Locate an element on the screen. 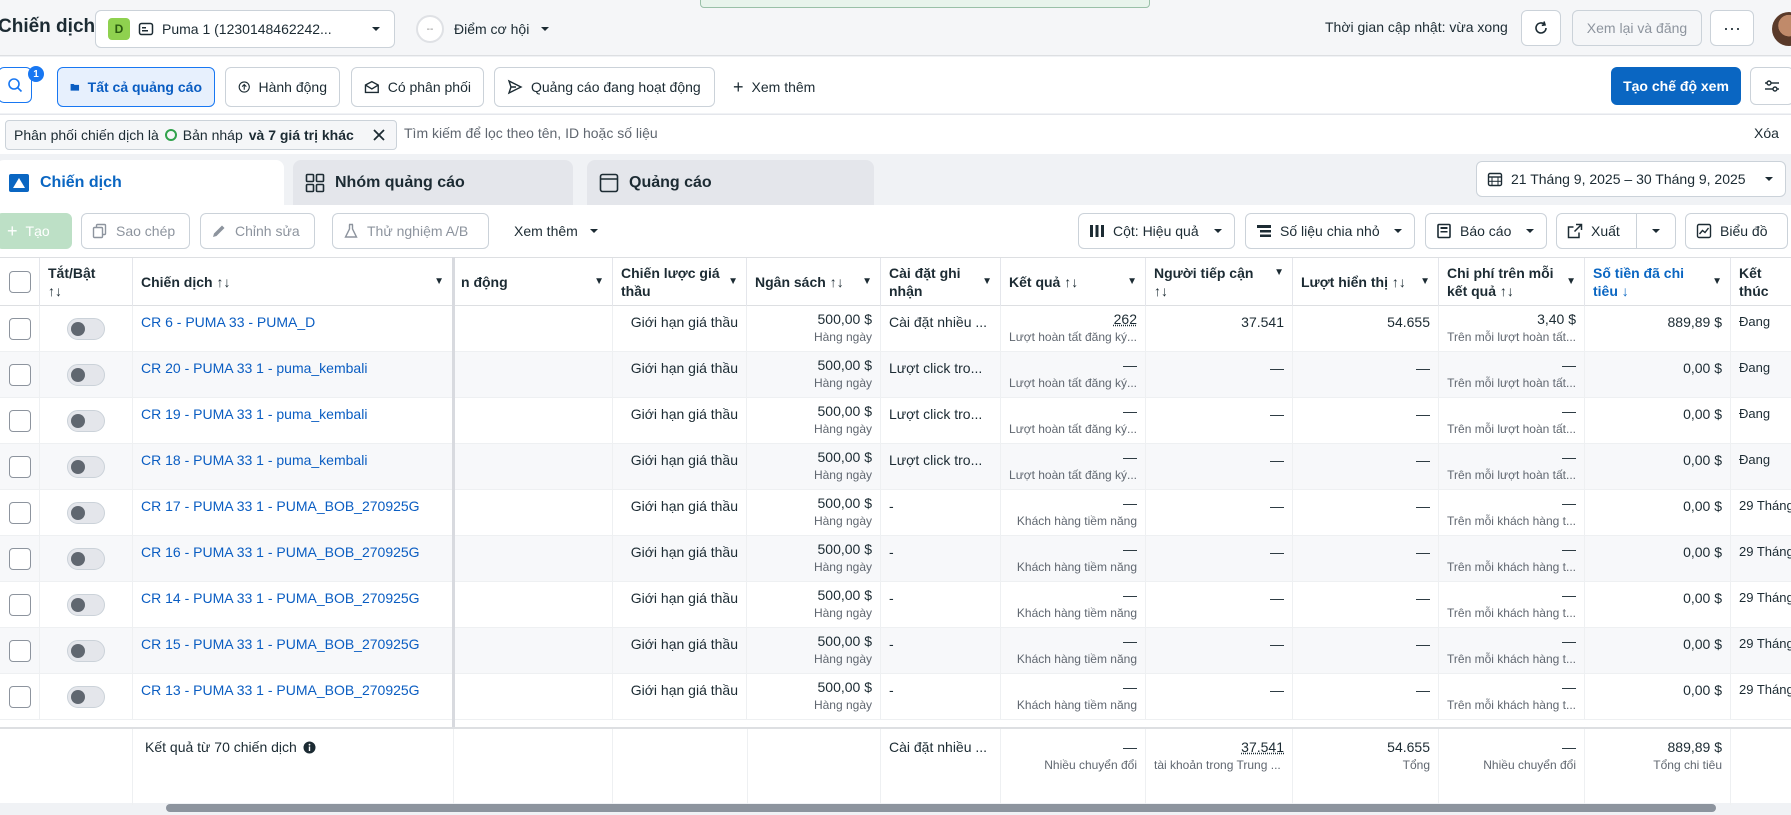 This screenshot has width=1791, height=815. campaign-name-link: CR 16 - PUMA 33 1 - PUMA_BOB_270925G is located at coordinates (280, 552).